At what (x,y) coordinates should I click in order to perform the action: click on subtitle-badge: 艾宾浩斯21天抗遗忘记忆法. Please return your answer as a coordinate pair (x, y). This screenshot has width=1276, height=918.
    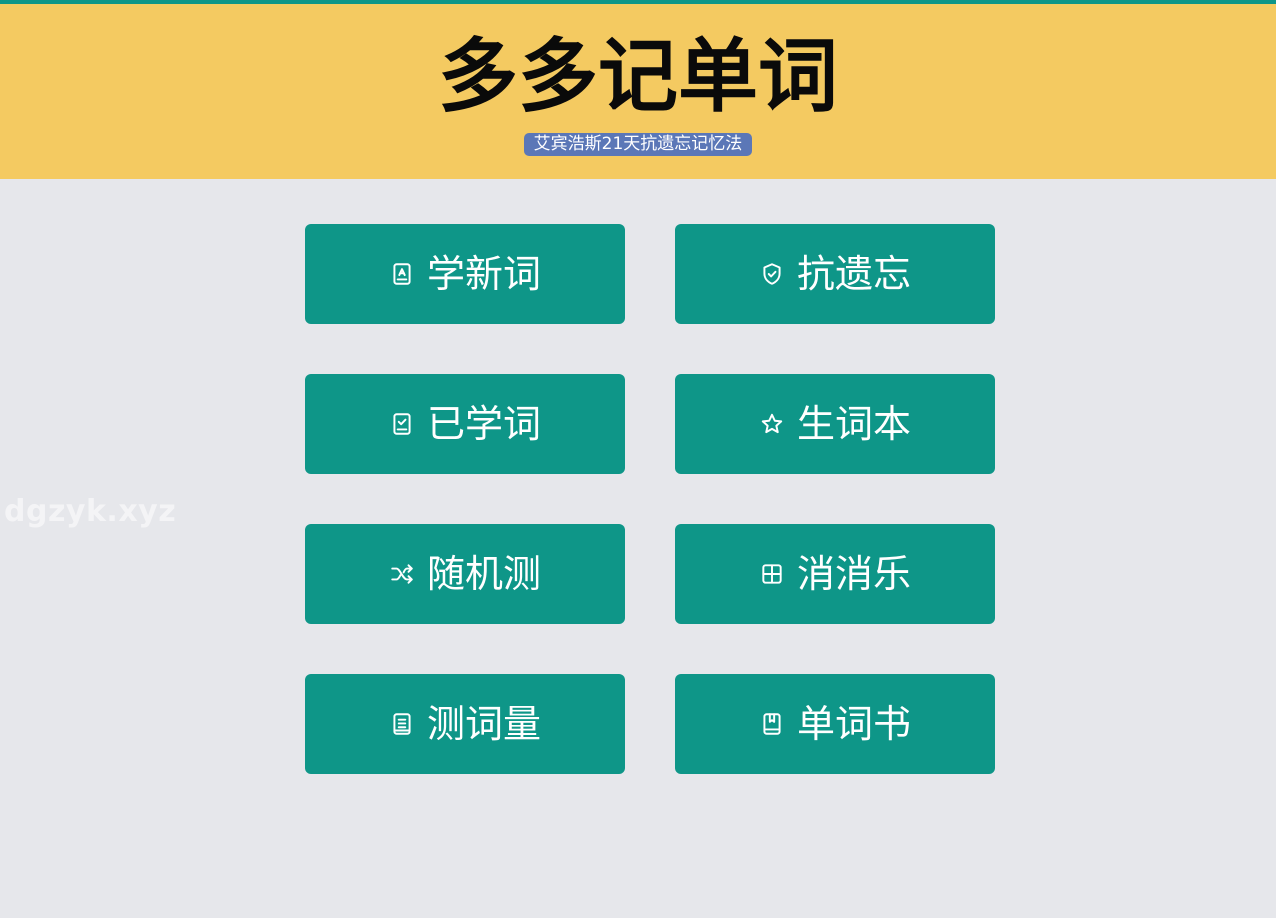
    Looking at the image, I should click on (638, 144).